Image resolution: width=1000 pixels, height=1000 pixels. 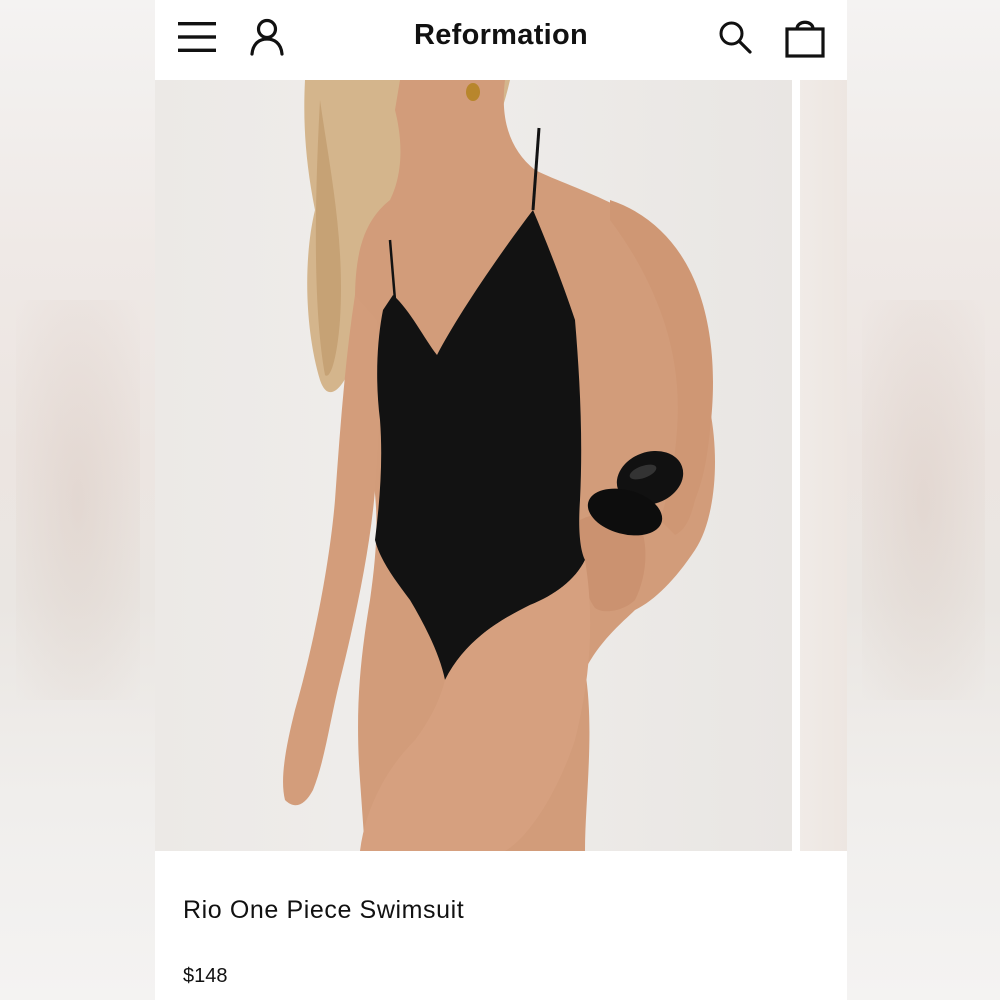 I want to click on search-icon, so click(x=735, y=37).